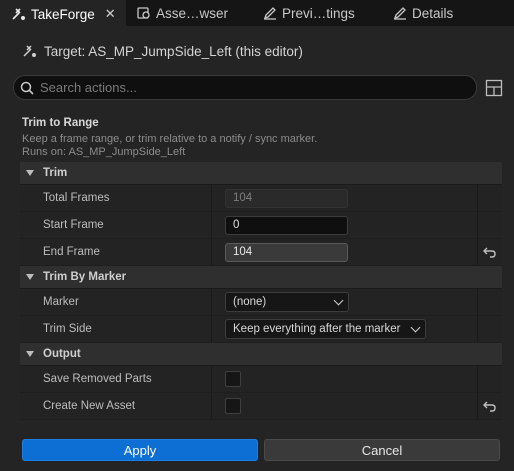 The width and height of the screenshot is (514, 471). Describe the element at coordinates (140, 450) in the screenshot. I see `apply-button: Apply` at that location.